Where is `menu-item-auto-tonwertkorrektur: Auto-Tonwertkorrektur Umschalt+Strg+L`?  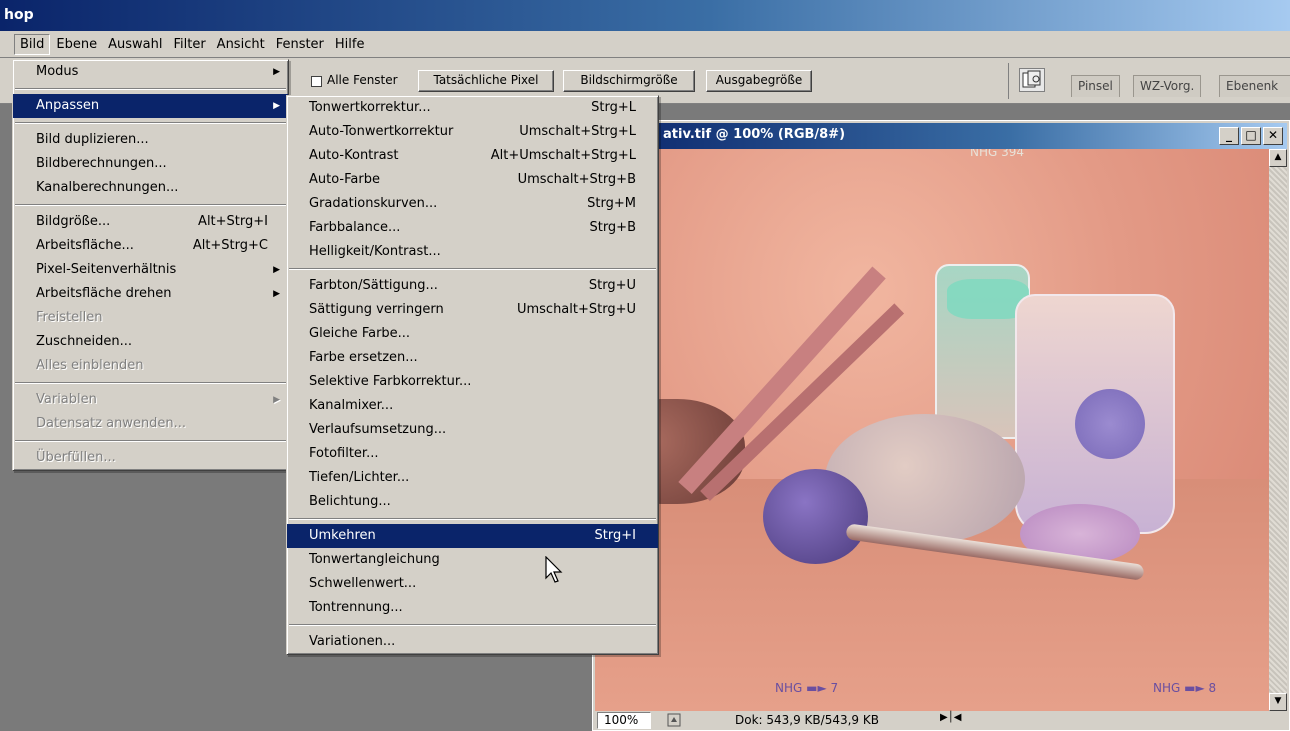 menu-item-auto-tonwertkorrektur: Auto-Tonwertkorrektur Umschalt+Strg+L is located at coordinates (472, 132).